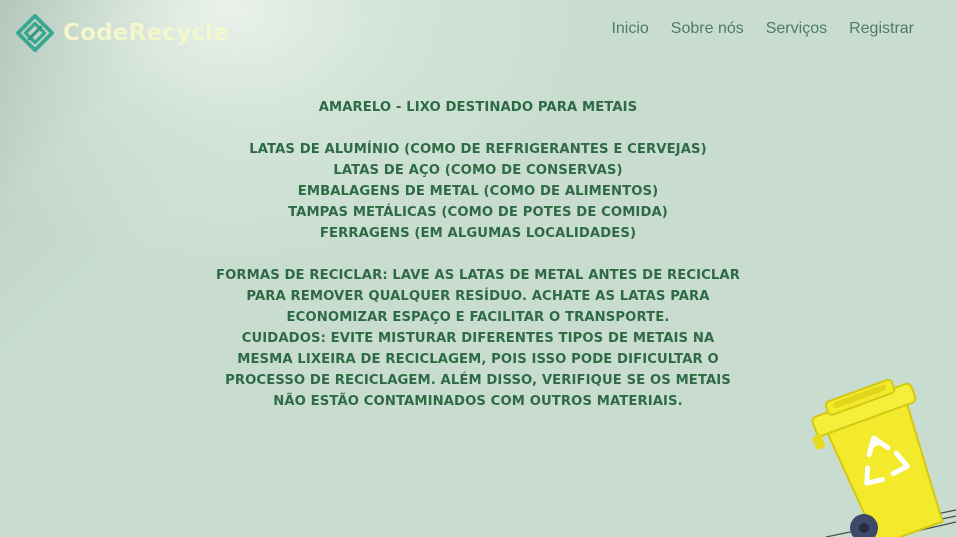 The width and height of the screenshot is (956, 537). I want to click on brand-name: CodeRecycle, so click(146, 33).